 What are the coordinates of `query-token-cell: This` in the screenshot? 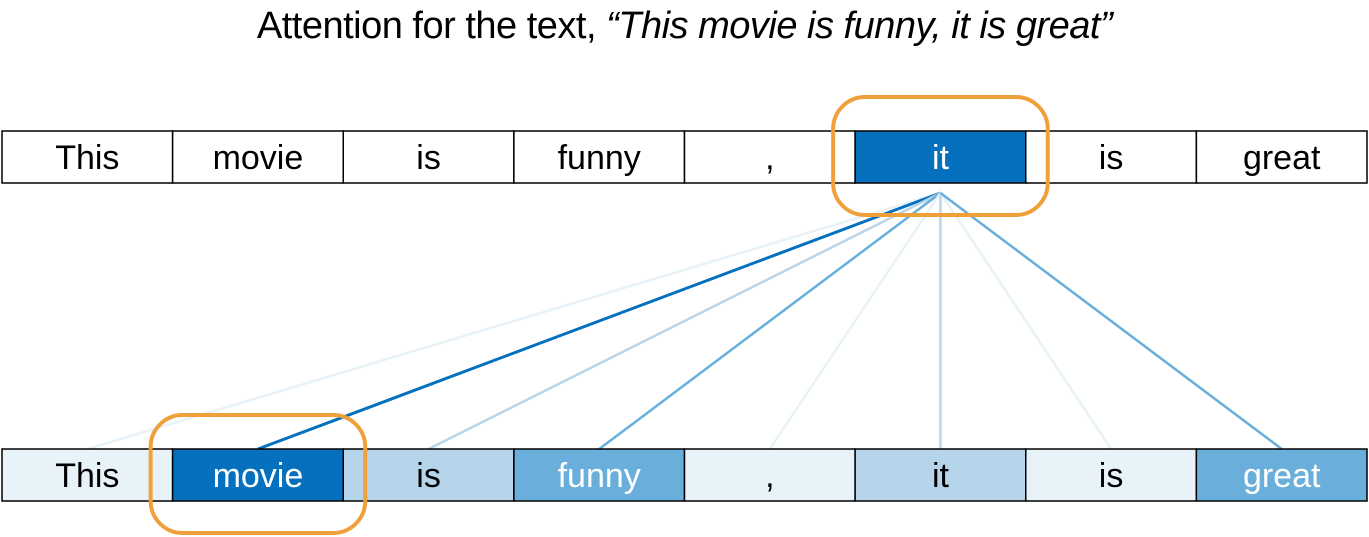 It's located at (87, 157).